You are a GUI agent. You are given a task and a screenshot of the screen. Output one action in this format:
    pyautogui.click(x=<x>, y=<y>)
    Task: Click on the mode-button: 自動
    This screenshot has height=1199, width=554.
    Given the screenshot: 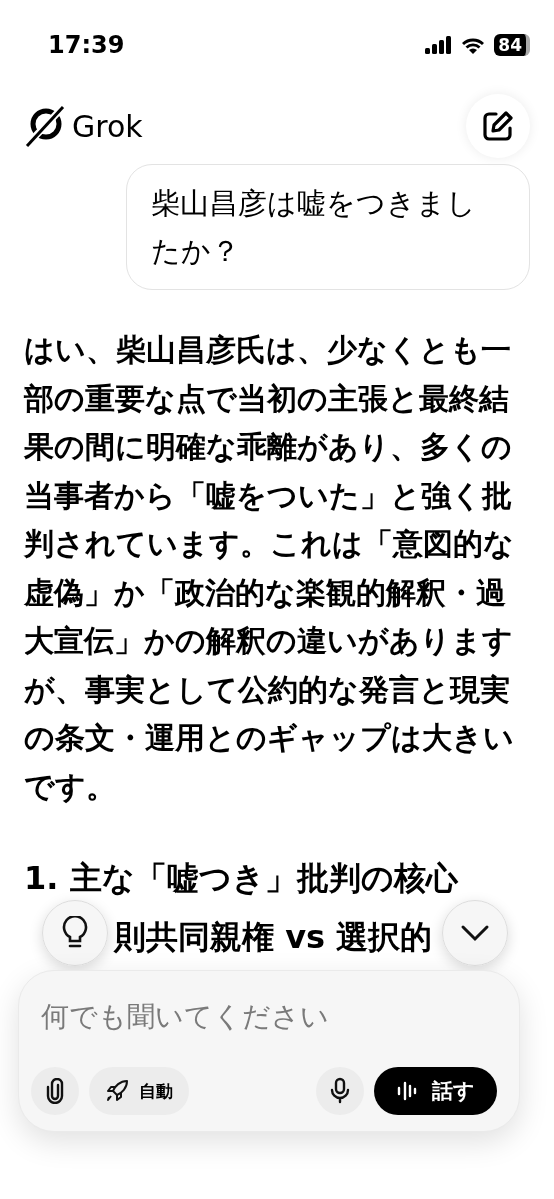 What is the action you would take?
    pyautogui.click(x=139, y=1091)
    